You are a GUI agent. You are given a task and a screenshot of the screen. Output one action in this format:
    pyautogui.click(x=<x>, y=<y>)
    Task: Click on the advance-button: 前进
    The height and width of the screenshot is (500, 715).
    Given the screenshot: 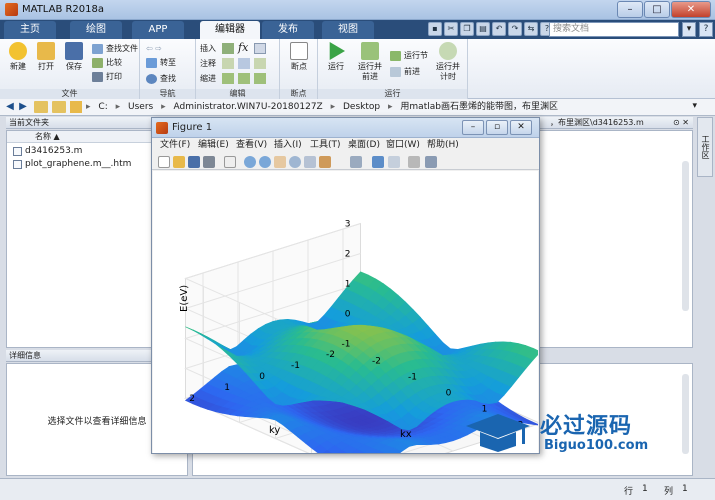 What is the action you would take?
    pyautogui.click(x=405, y=72)
    